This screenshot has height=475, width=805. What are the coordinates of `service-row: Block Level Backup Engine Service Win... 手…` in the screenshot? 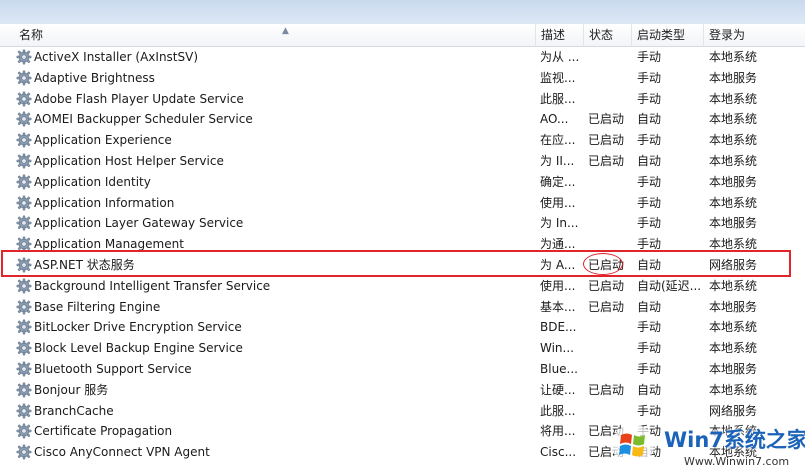 It's located at (402, 348).